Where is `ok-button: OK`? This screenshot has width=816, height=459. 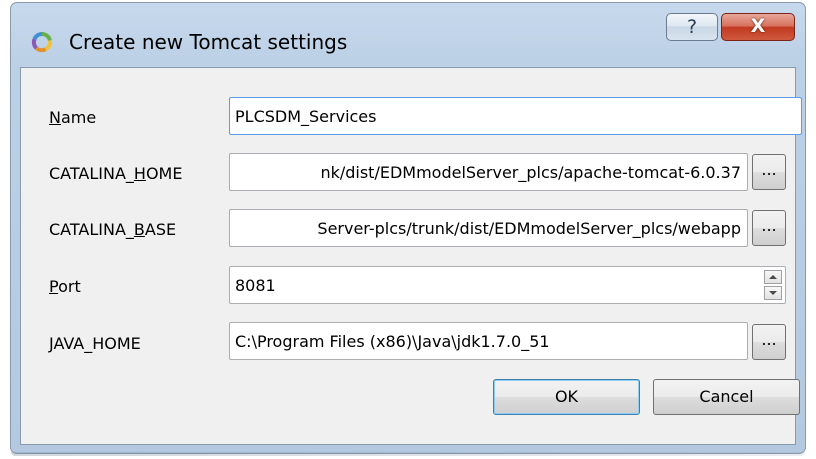 ok-button: OK is located at coordinates (566, 397).